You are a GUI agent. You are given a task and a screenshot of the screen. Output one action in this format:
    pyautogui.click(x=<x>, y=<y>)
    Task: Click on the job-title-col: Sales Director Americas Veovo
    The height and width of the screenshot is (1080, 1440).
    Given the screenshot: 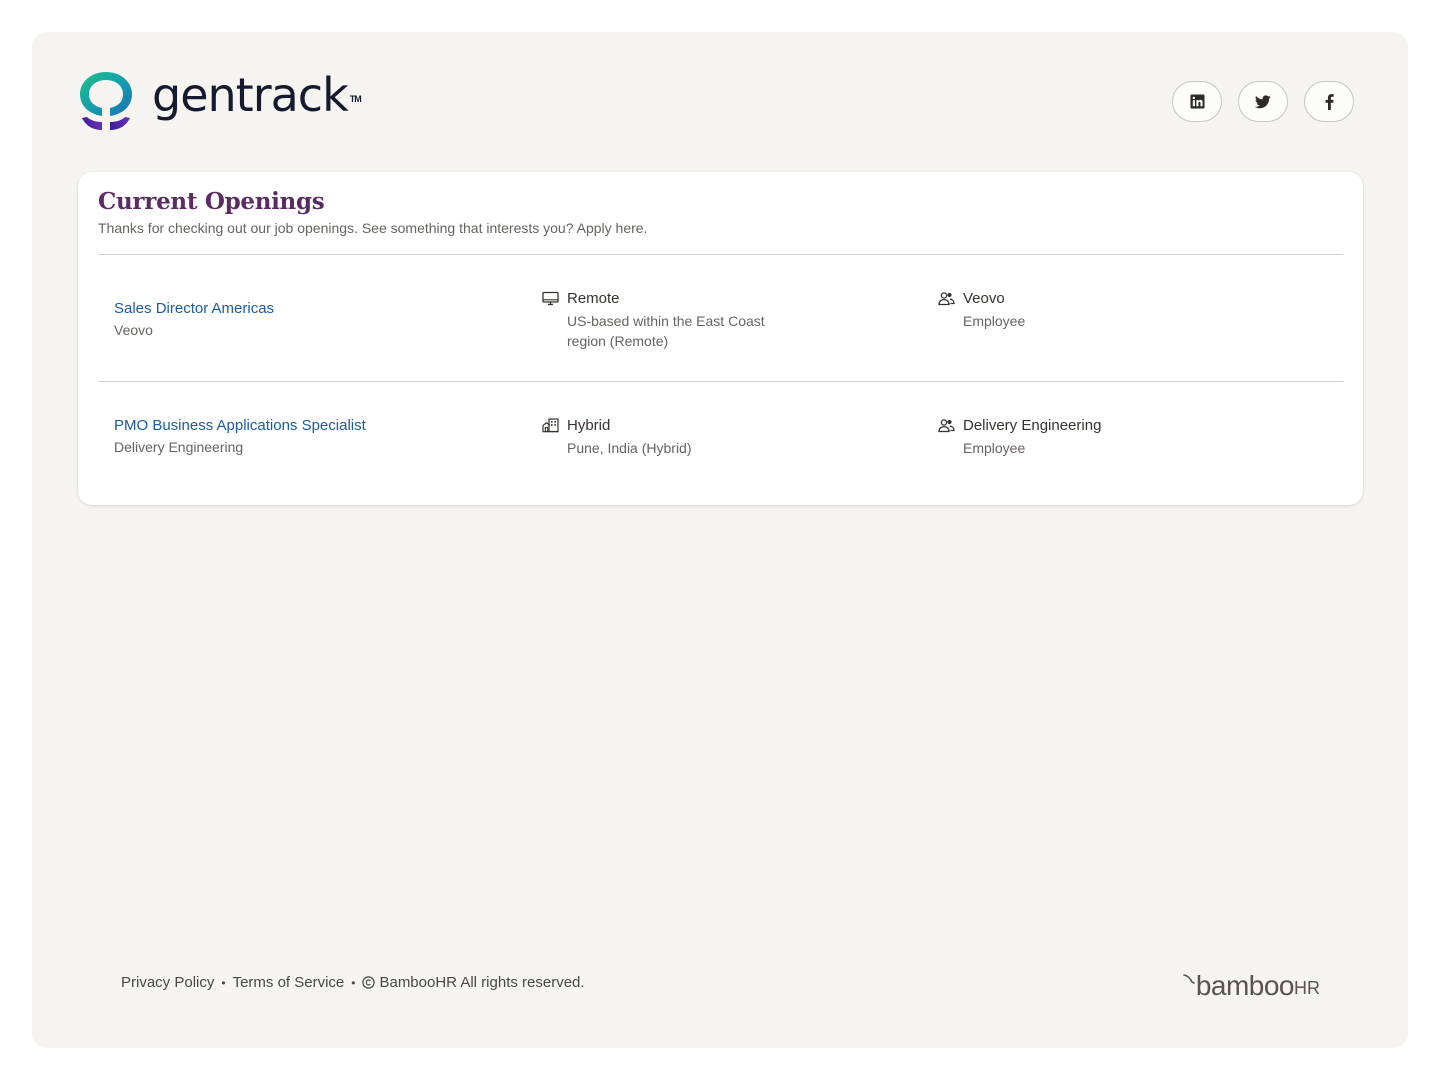 What is the action you would take?
    pyautogui.click(x=194, y=319)
    